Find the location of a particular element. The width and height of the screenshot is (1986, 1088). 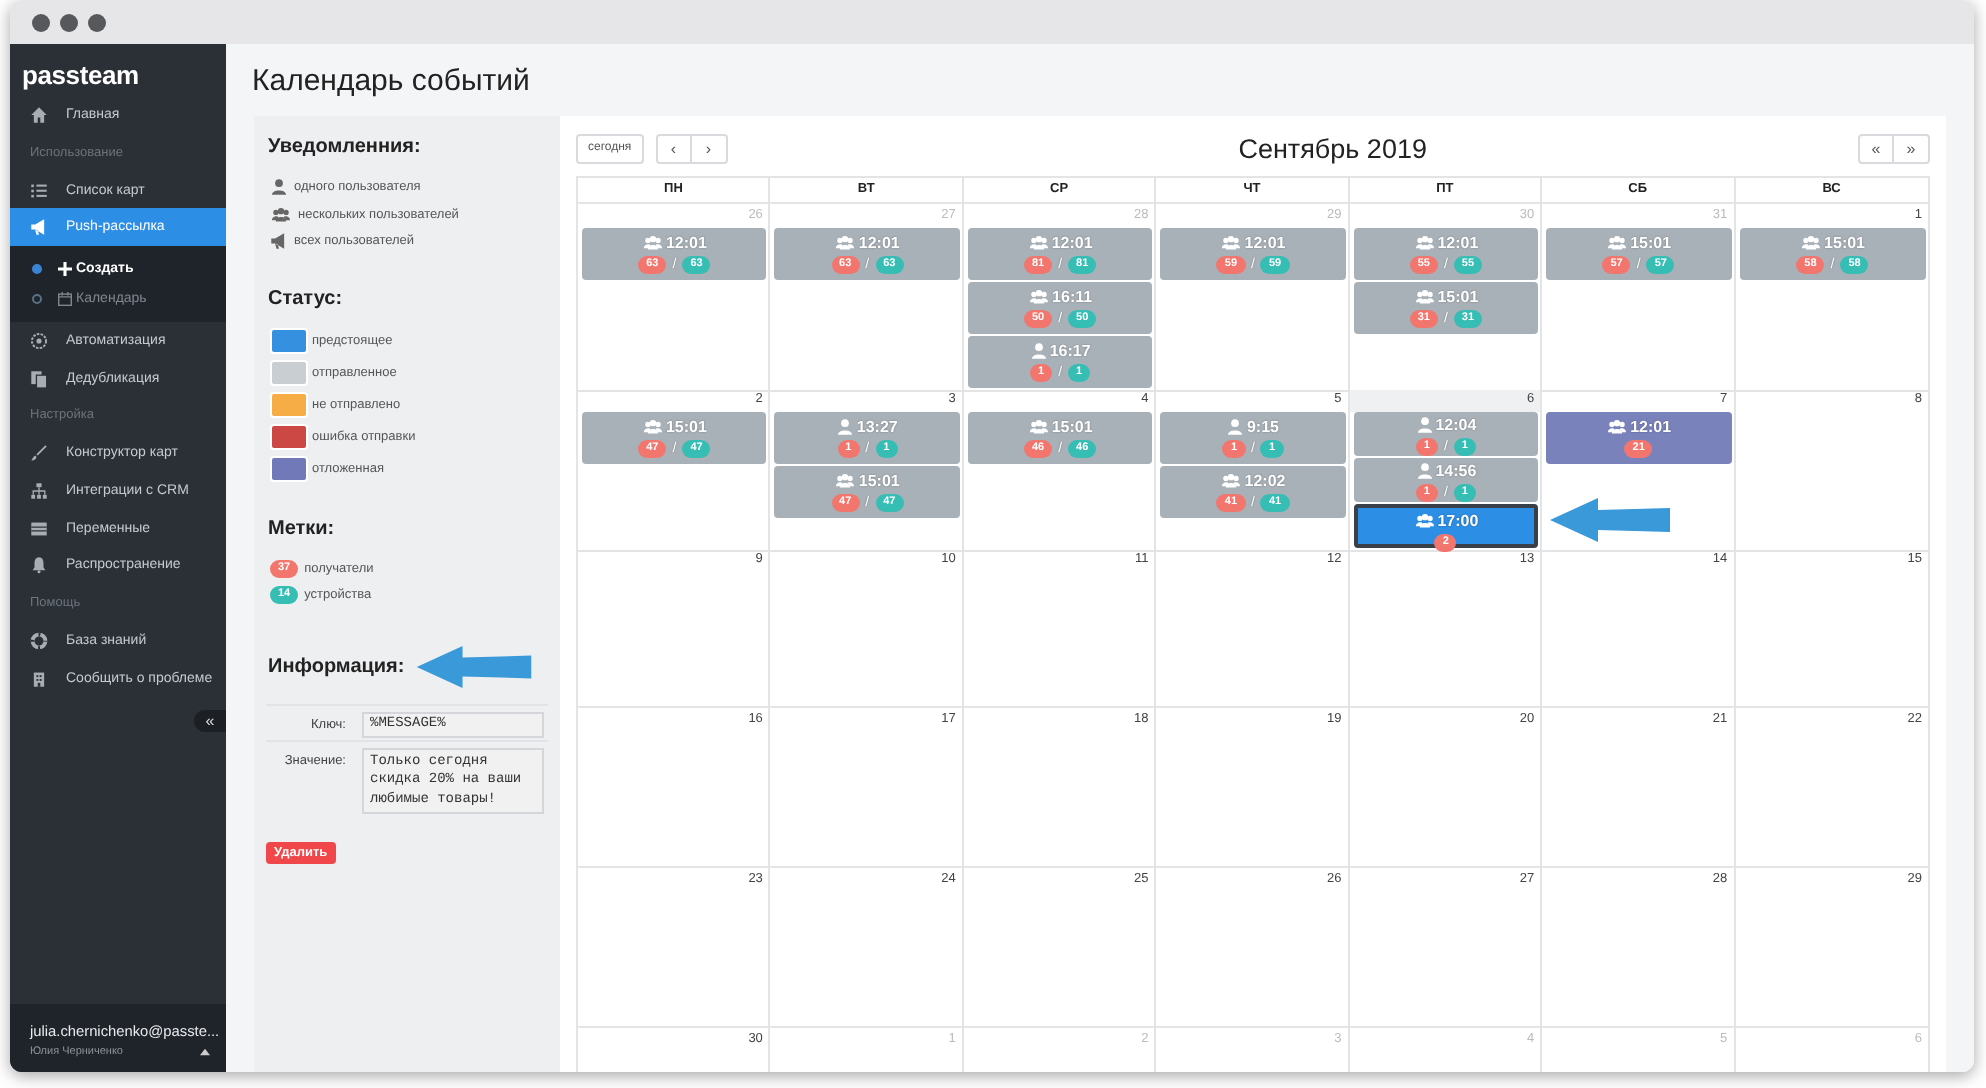

event-time: 17:00 is located at coordinates (1458, 521).